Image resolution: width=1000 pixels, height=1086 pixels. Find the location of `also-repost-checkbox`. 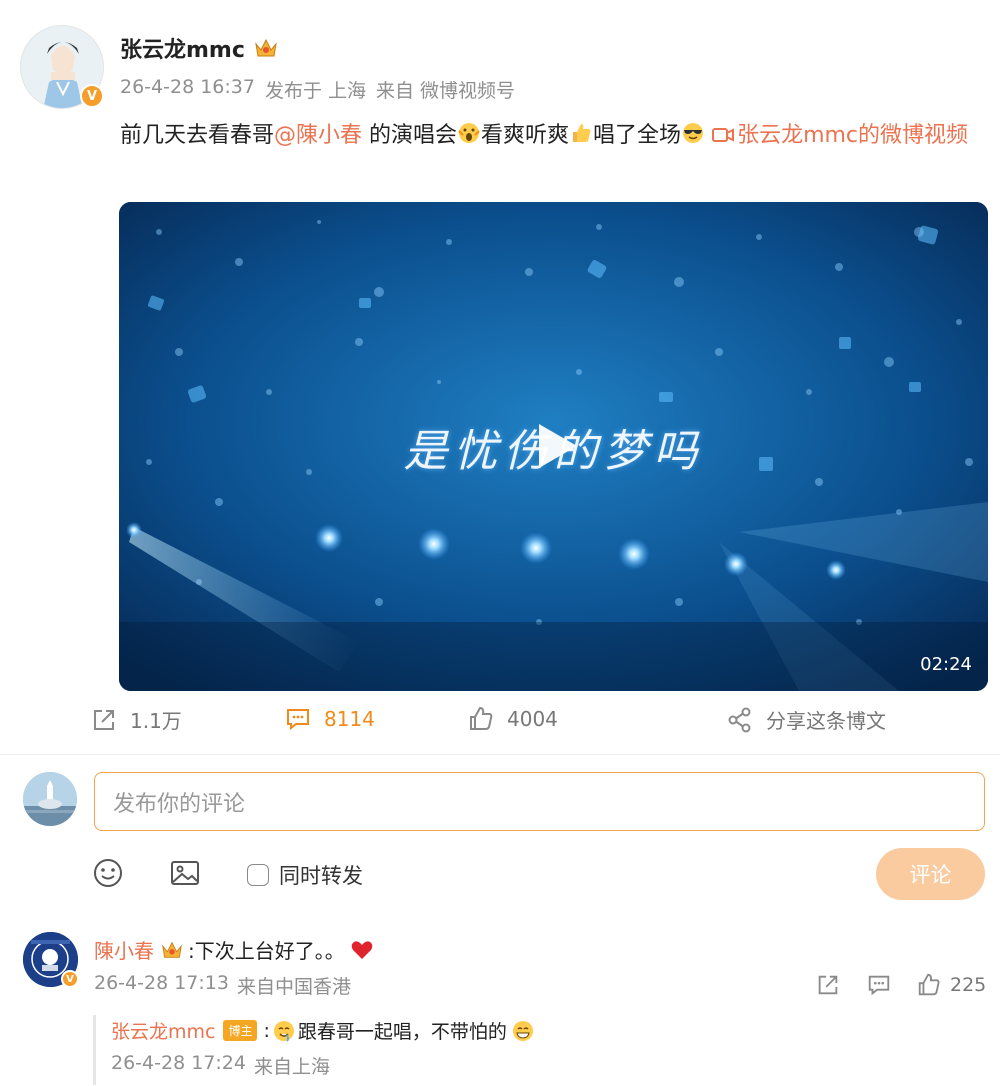

also-repost-checkbox is located at coordinates (258, 875).